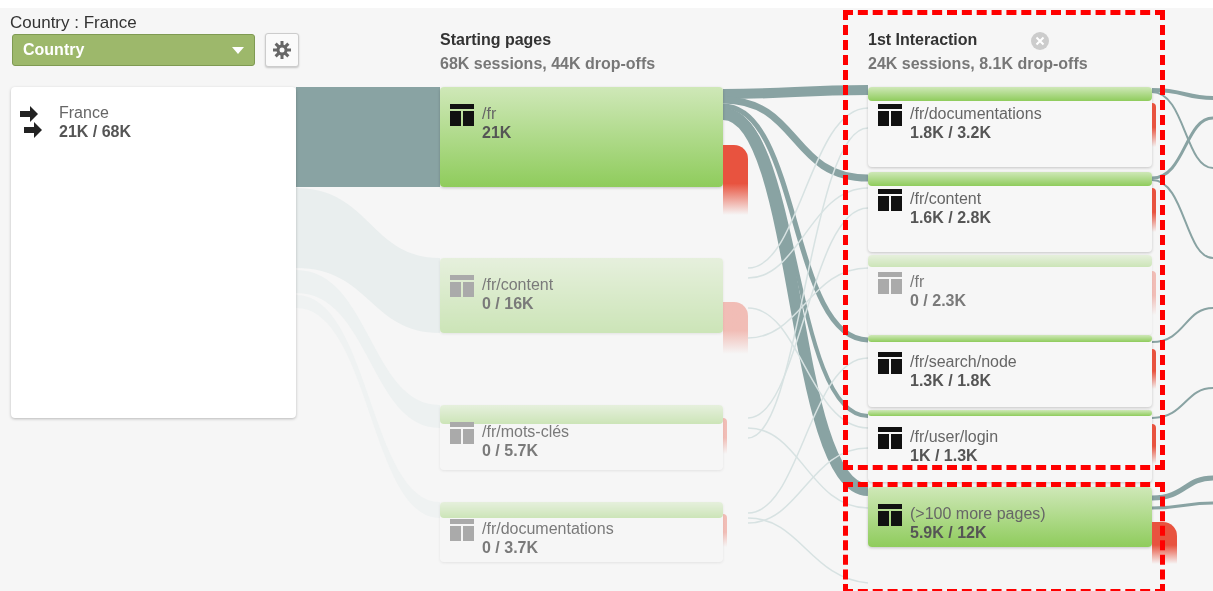 The image size is (1213, 591). I want to click on node-value: 0 / 5.7K, so click(511, 450).